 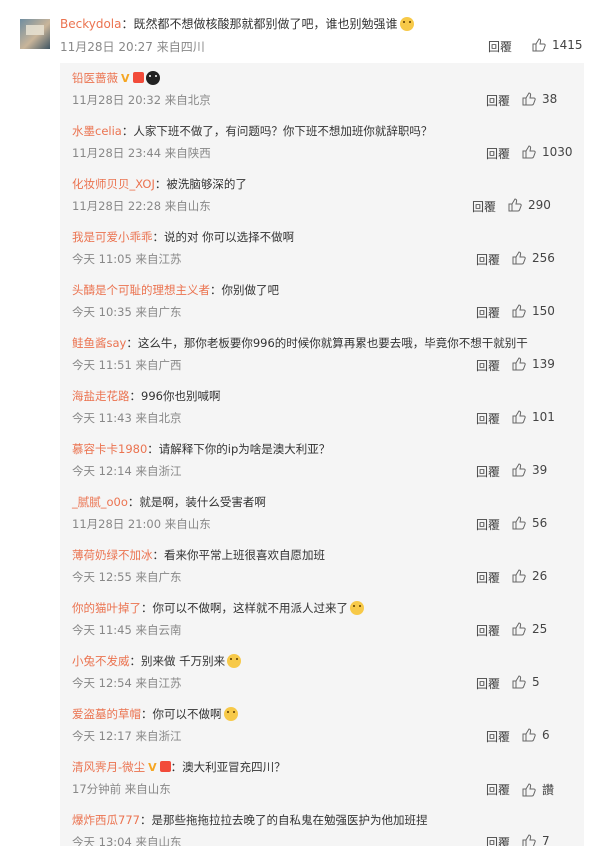 What do you see at coordinates (109, 449) in the screenshot?
I see `username-link: 慕容卡卡1980` at bounding box center [109, 449].